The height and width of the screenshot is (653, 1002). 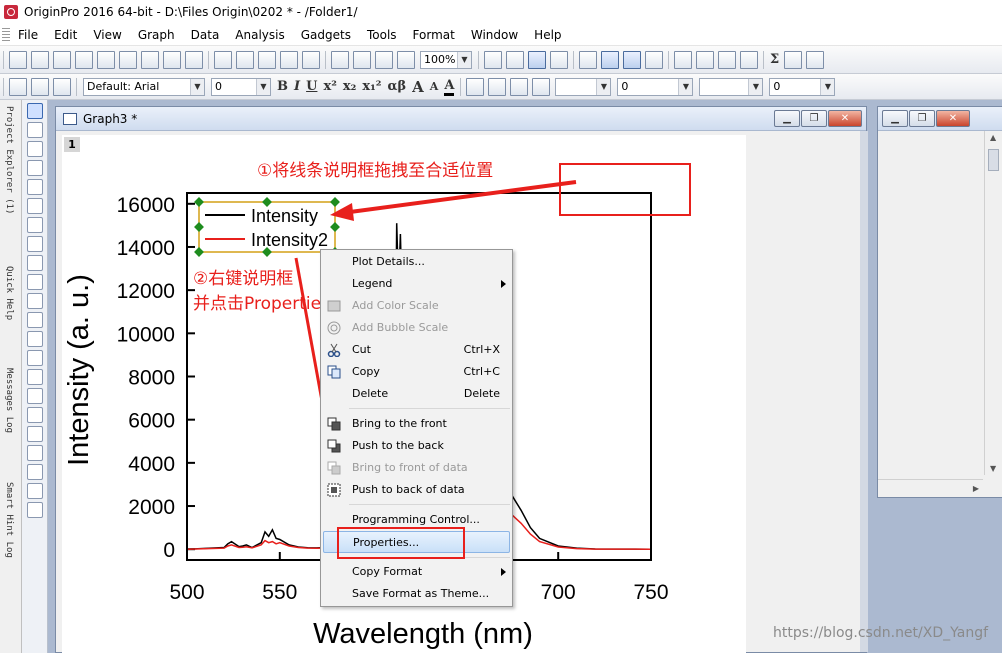 What do you see at coordinates (334, 328) in the screenshot?
I see `bubble-scale-icon` at bounding box center [334, 328].